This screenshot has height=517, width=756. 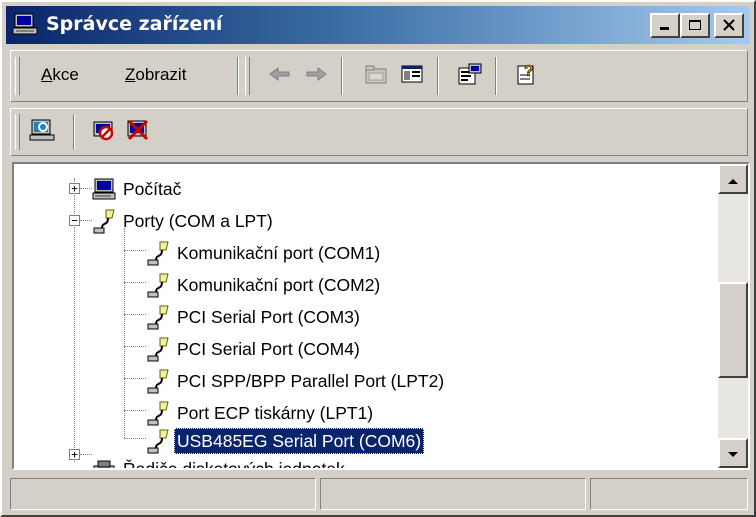 I want to click on tree-item-radice-disket: Řadiče disketových jednotek, so click(x=220, y=460).